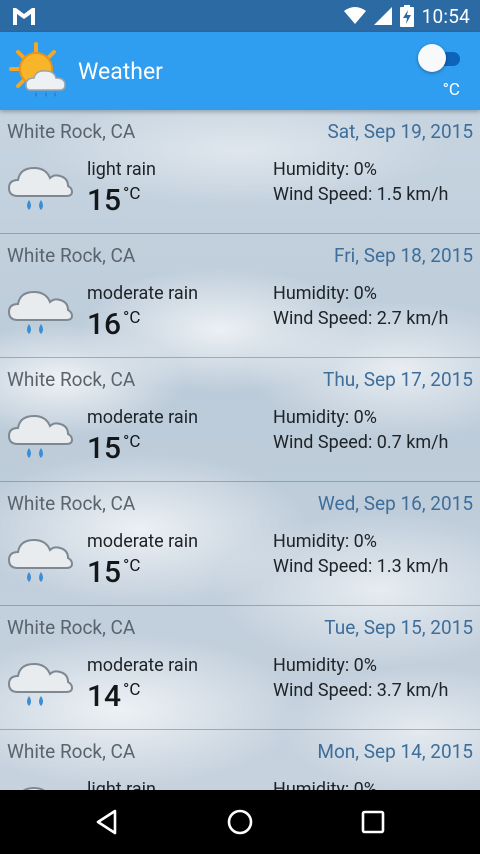  I want to click on date-label: Wed, Sep 16, 2015, so click(395, 503).